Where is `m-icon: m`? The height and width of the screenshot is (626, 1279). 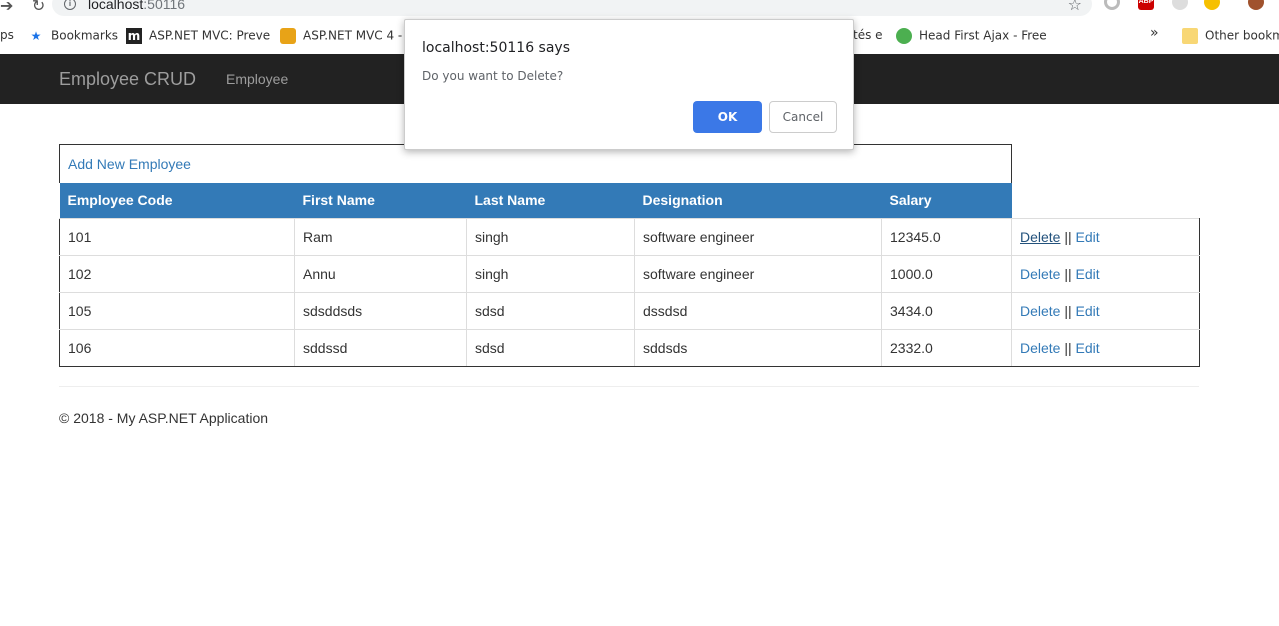 m-icon: m is located at coordinates (134, 36).